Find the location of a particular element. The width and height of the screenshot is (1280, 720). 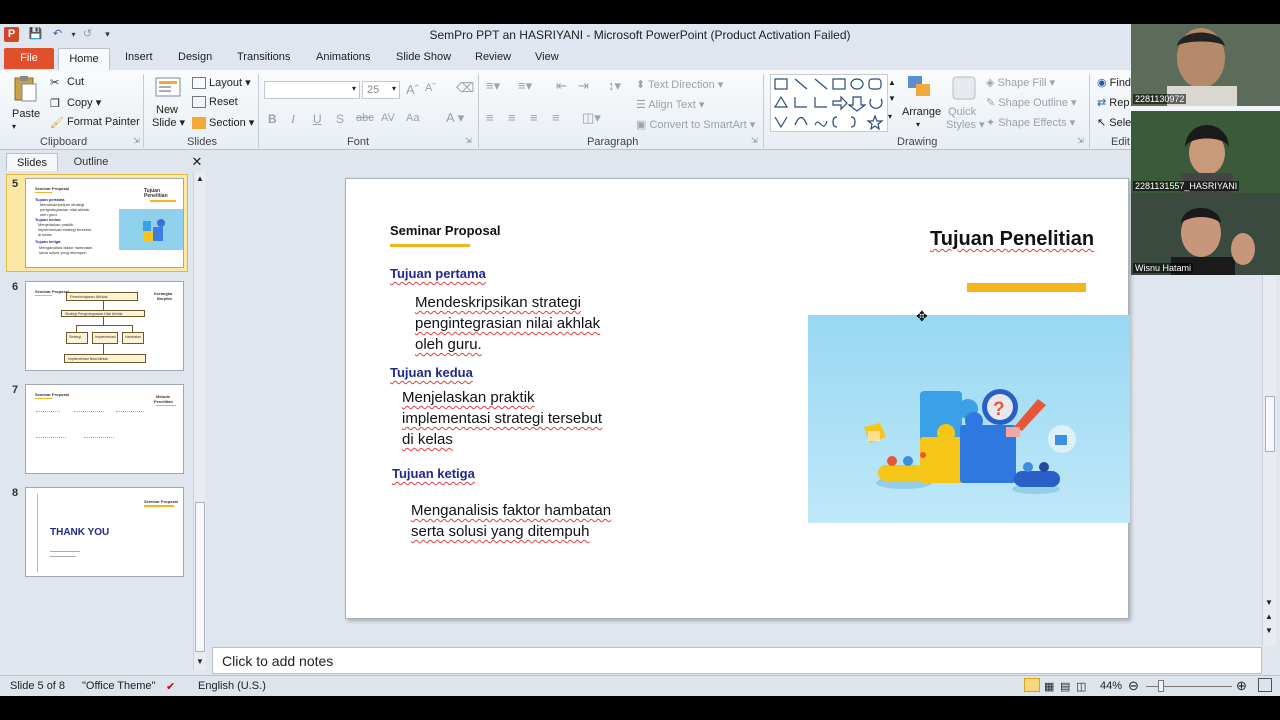

slide-sorter-icon: ▦ is located at coordinates (1049, 686).